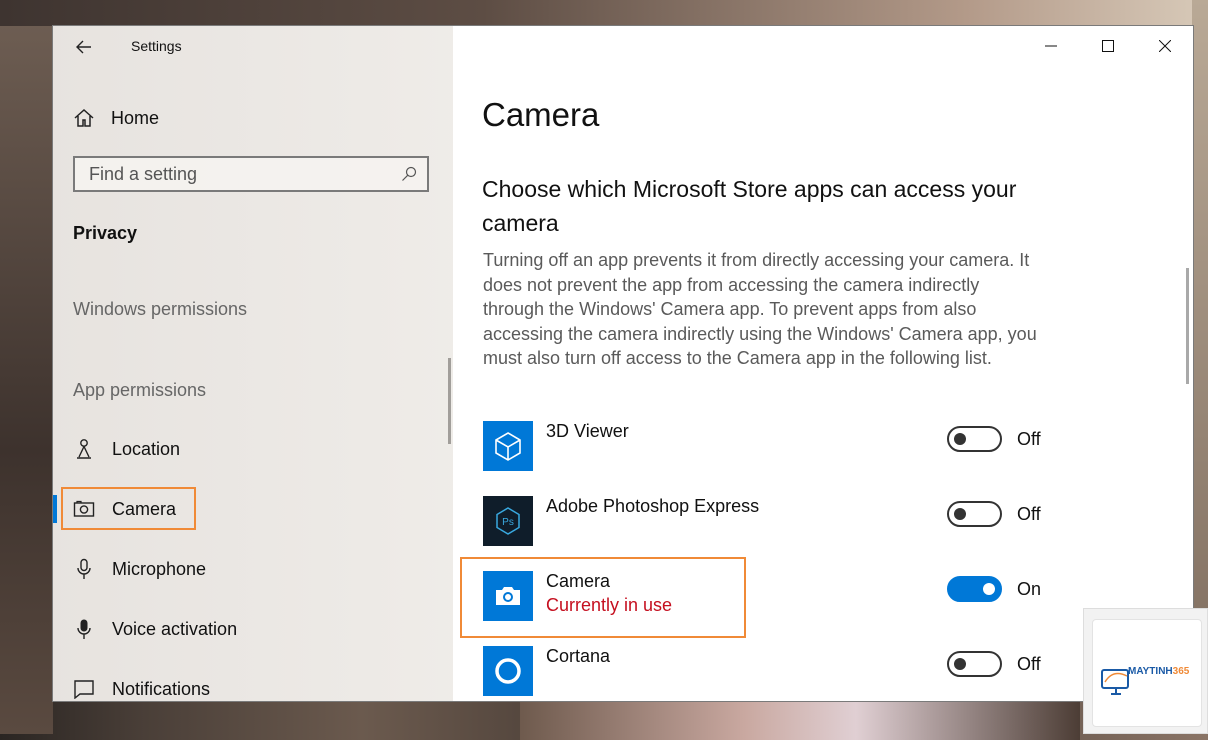 The width and height of the screenshot is (1208, 740). I want to click on maximize-icon, so click(1107, 46).